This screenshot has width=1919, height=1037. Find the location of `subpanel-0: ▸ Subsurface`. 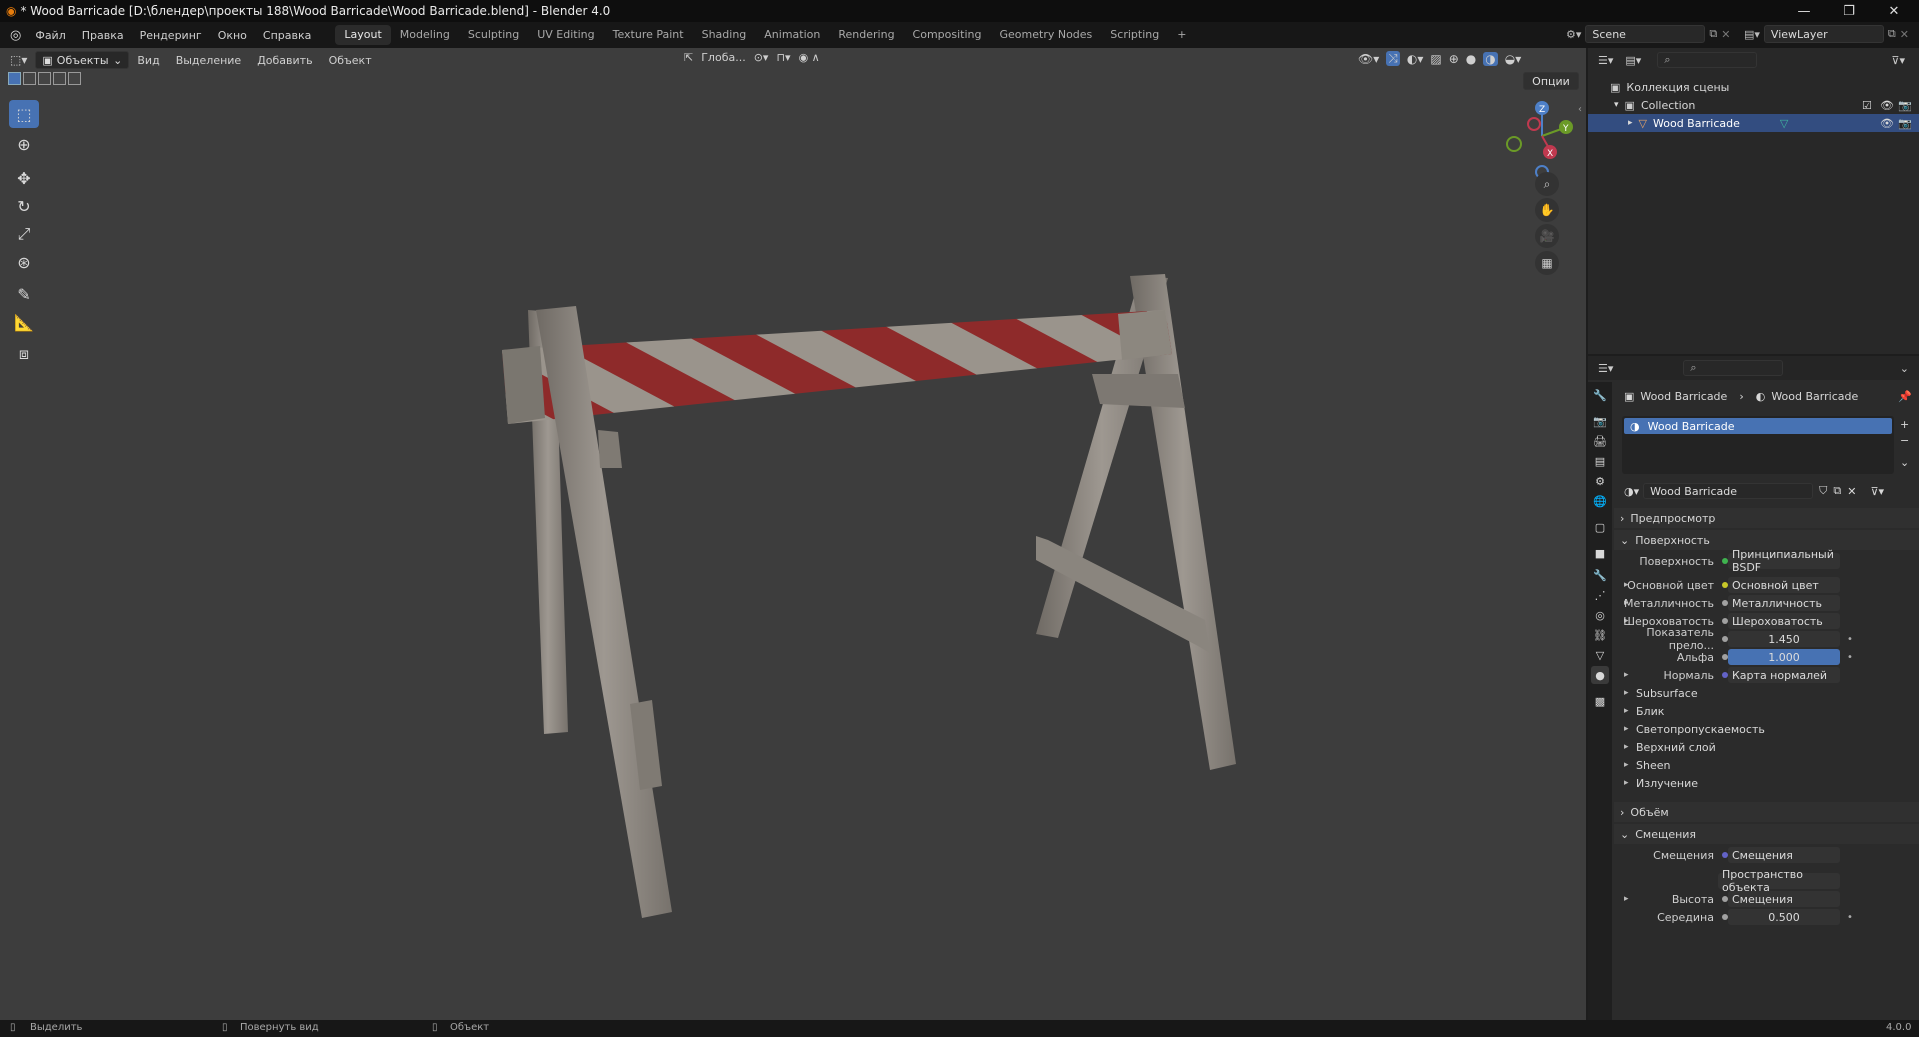

subpanel-0: ▸ Subsurface is located at coordinates (1766, 693).